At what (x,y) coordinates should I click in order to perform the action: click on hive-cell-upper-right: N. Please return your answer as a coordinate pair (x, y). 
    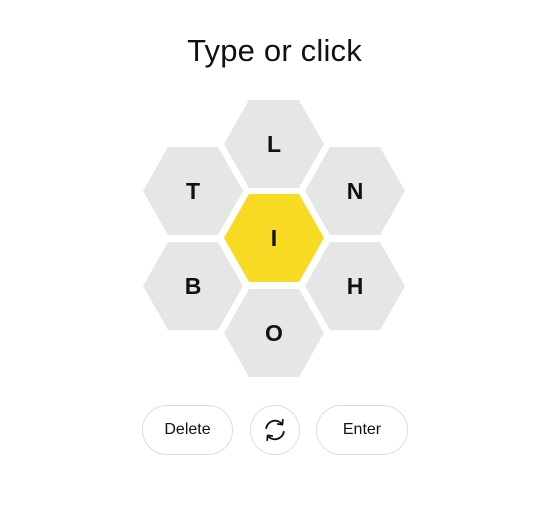
    Looking at the image, I should click on (355, 191).